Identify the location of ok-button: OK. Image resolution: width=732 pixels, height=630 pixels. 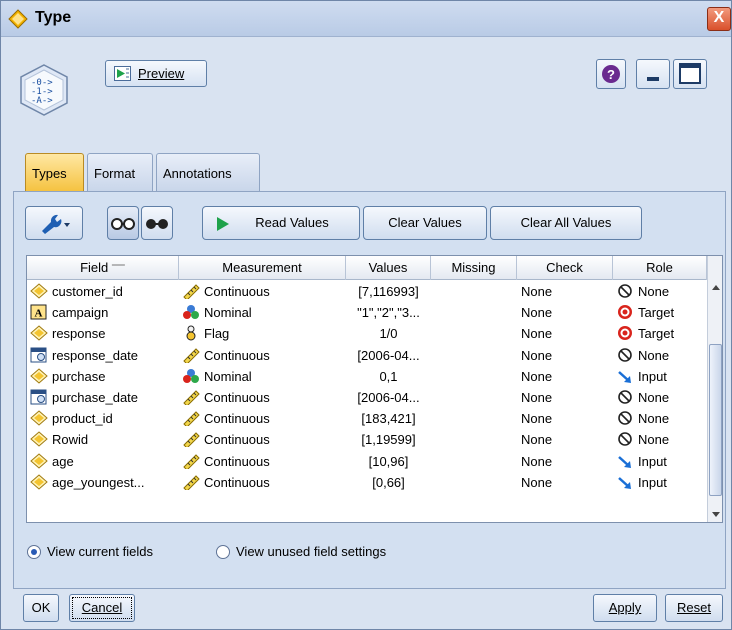
(41, 608).